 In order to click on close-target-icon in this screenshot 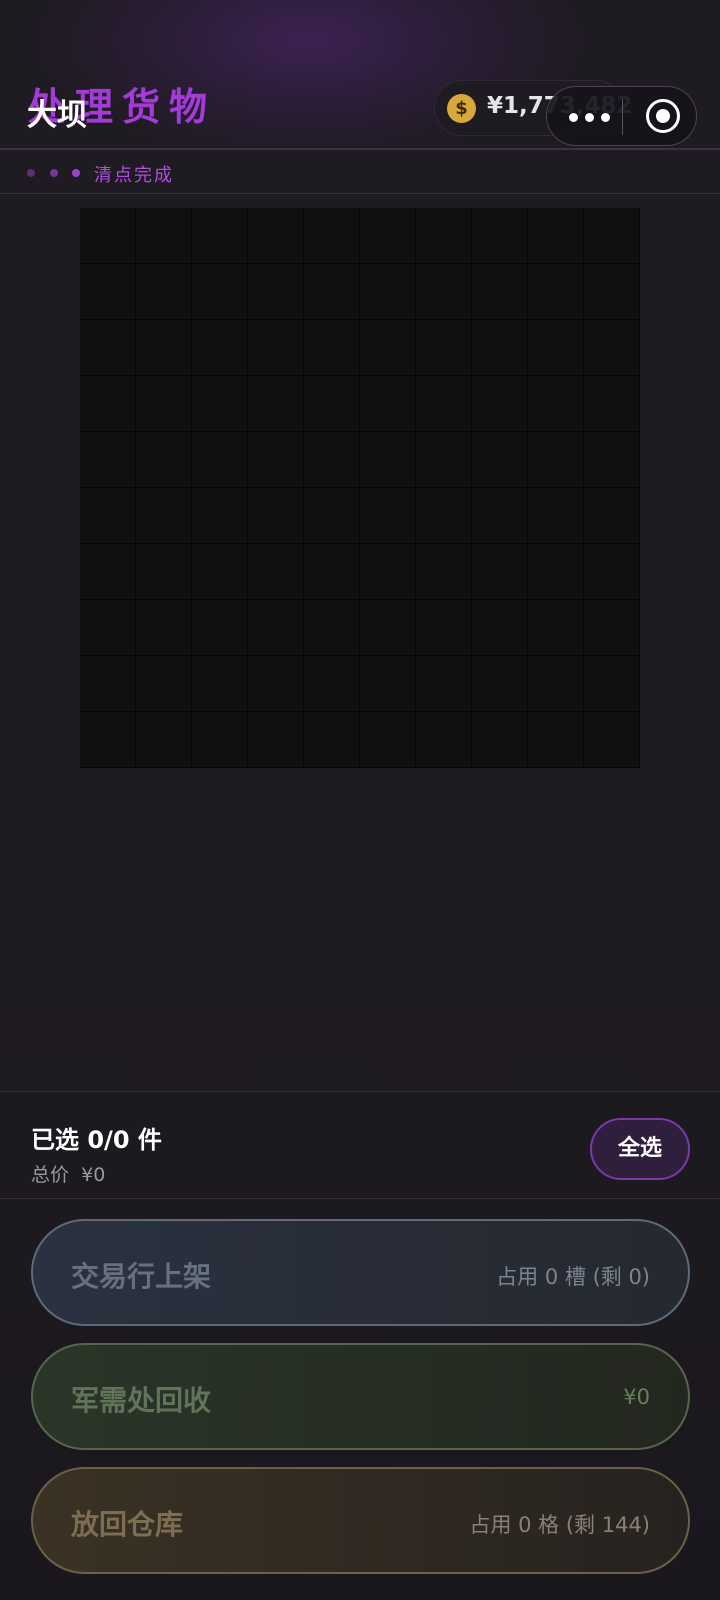, I will do `click(663, 116)`.